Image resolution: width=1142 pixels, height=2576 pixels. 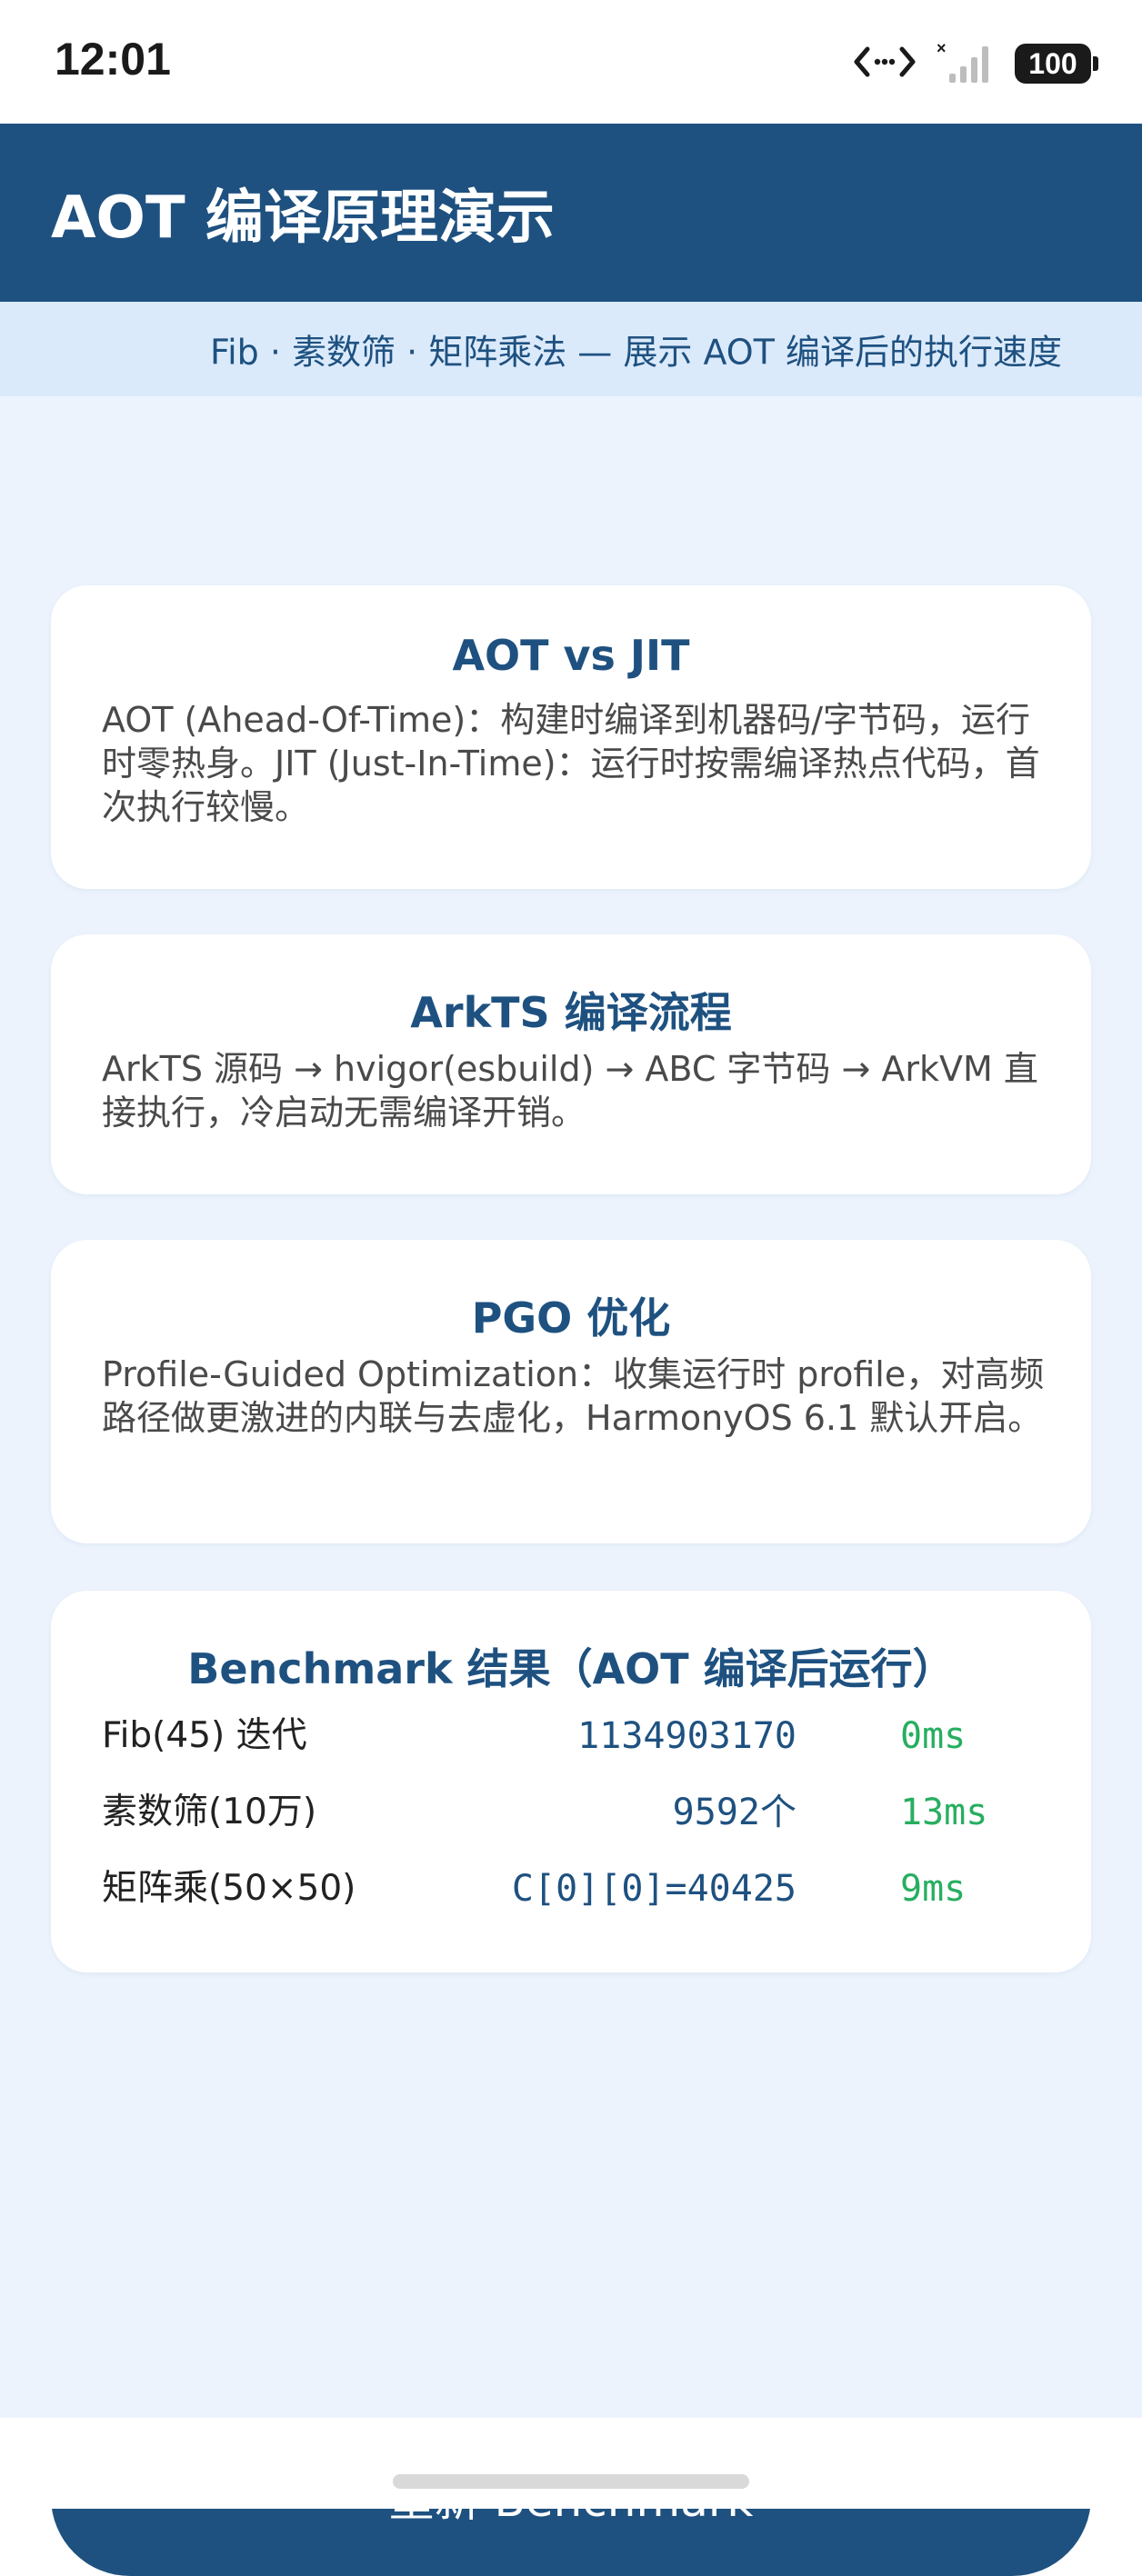 What do you see at coordinates (574, 1812) in the screenshot?
I see `benchmark-row: 素数筛(10万) 9592个 13ms` at bounding box center [574, 1812].